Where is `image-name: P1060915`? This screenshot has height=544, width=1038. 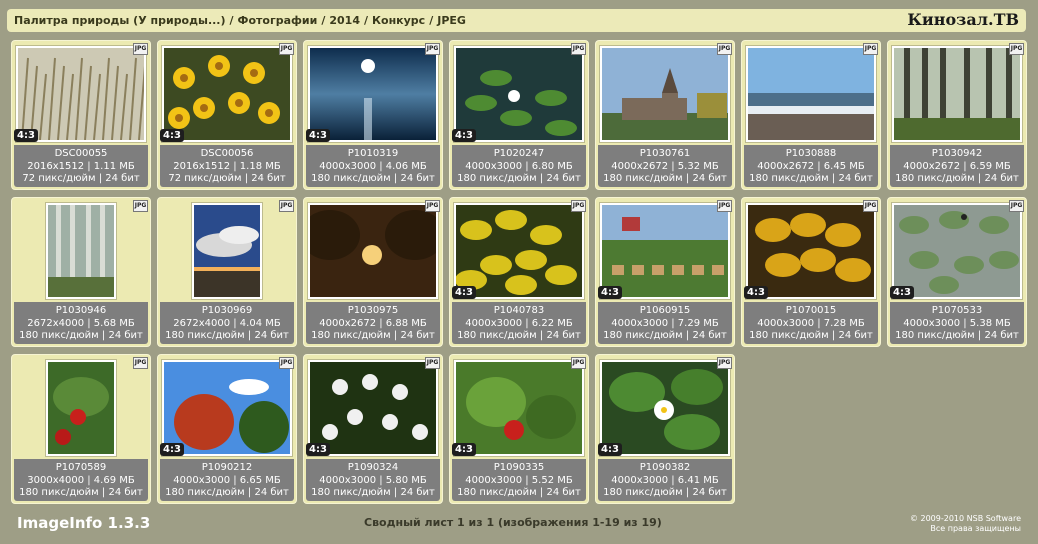
image-name: P1060915 is located at coordinates (665, 310).